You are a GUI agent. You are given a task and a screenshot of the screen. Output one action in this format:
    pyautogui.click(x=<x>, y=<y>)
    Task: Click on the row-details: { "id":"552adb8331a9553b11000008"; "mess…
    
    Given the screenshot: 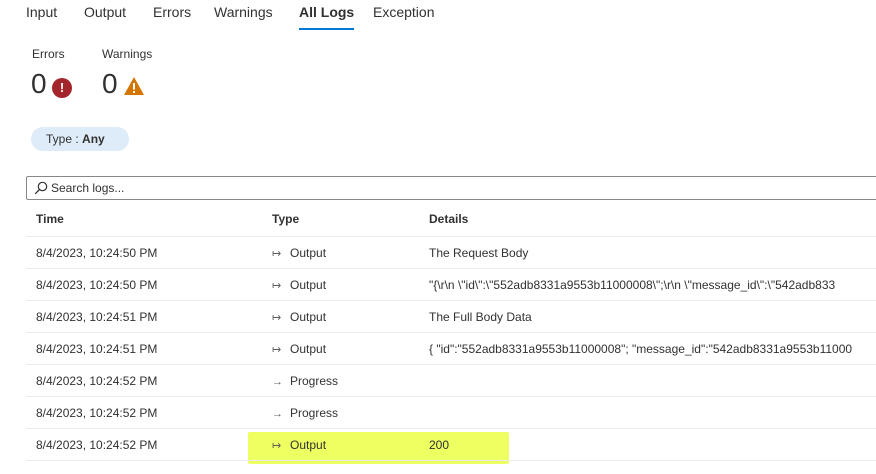 What is the action you would take?
    pyautogui.click(x=641, y=349)
    